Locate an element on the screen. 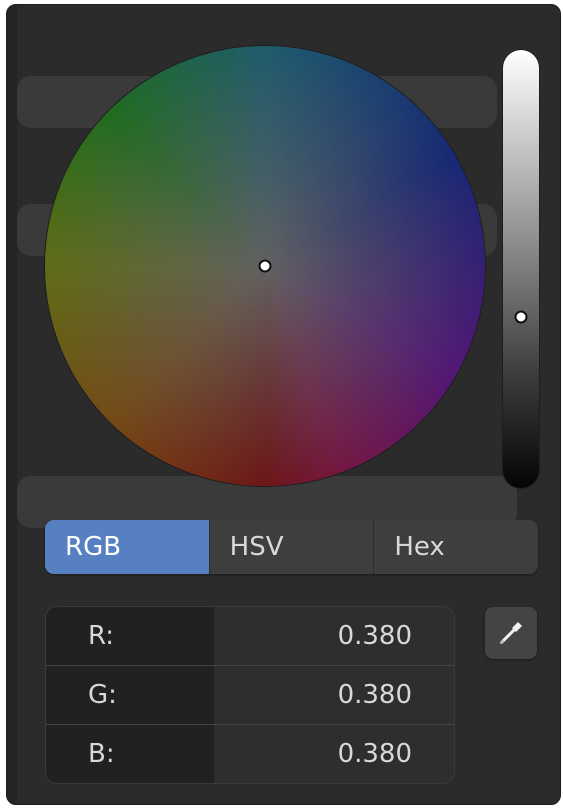 This screenshot has width=563, height=809. field-g-label: G: is located at coordinates (130, 695).